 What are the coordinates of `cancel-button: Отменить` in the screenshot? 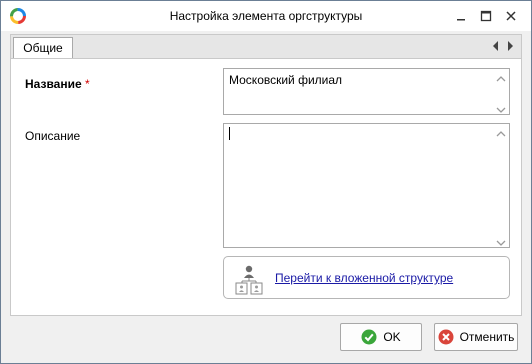 It's located at (476, 337).